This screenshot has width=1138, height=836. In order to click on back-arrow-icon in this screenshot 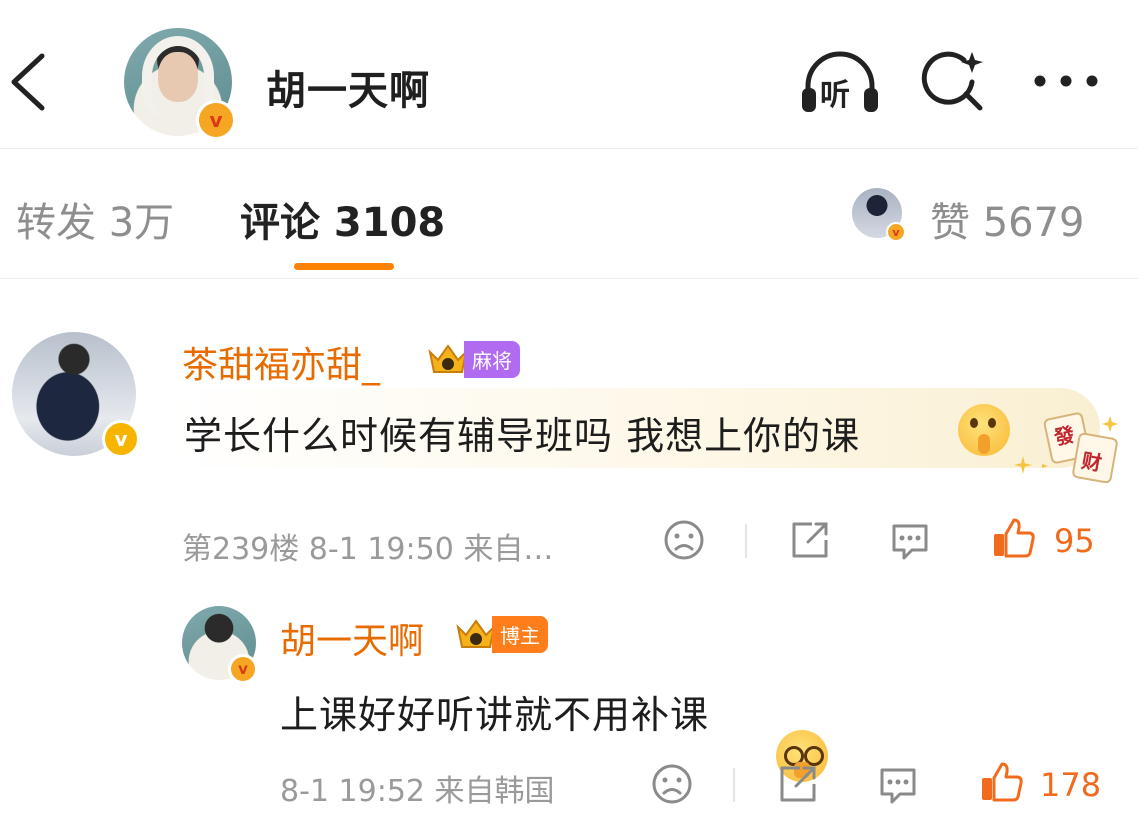, I will do `click(28, 82)`.